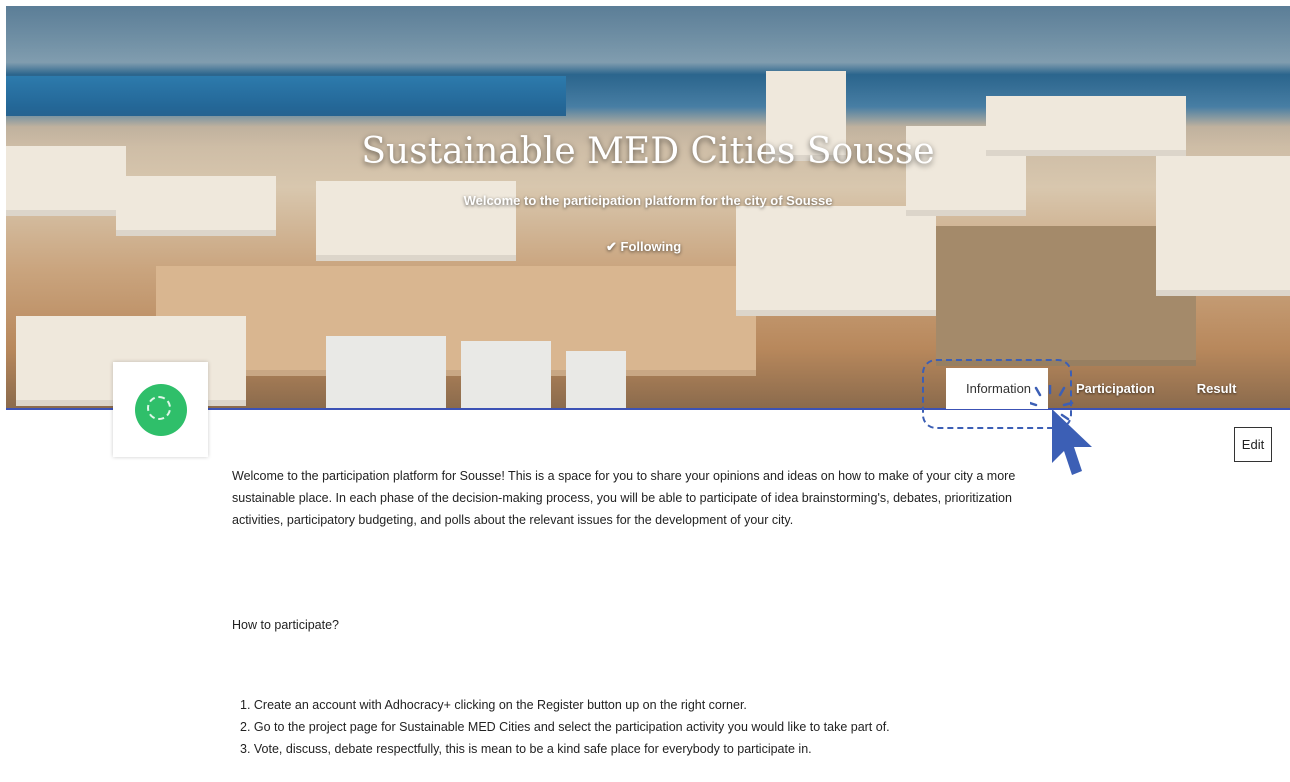  Describe the element at coordinates (1115, 388) in the screenshot. I see `tab-participation: Participation` at that location.